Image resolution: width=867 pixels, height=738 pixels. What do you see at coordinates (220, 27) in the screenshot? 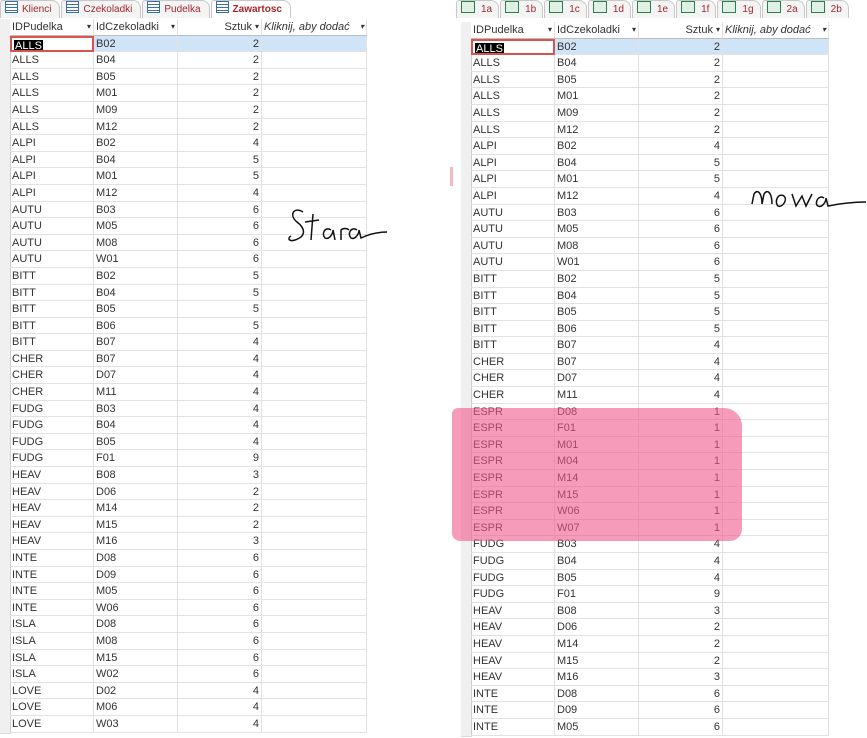
I see `column-header-sztuk: Sztuk ▾` at bounding box center [220, 27].